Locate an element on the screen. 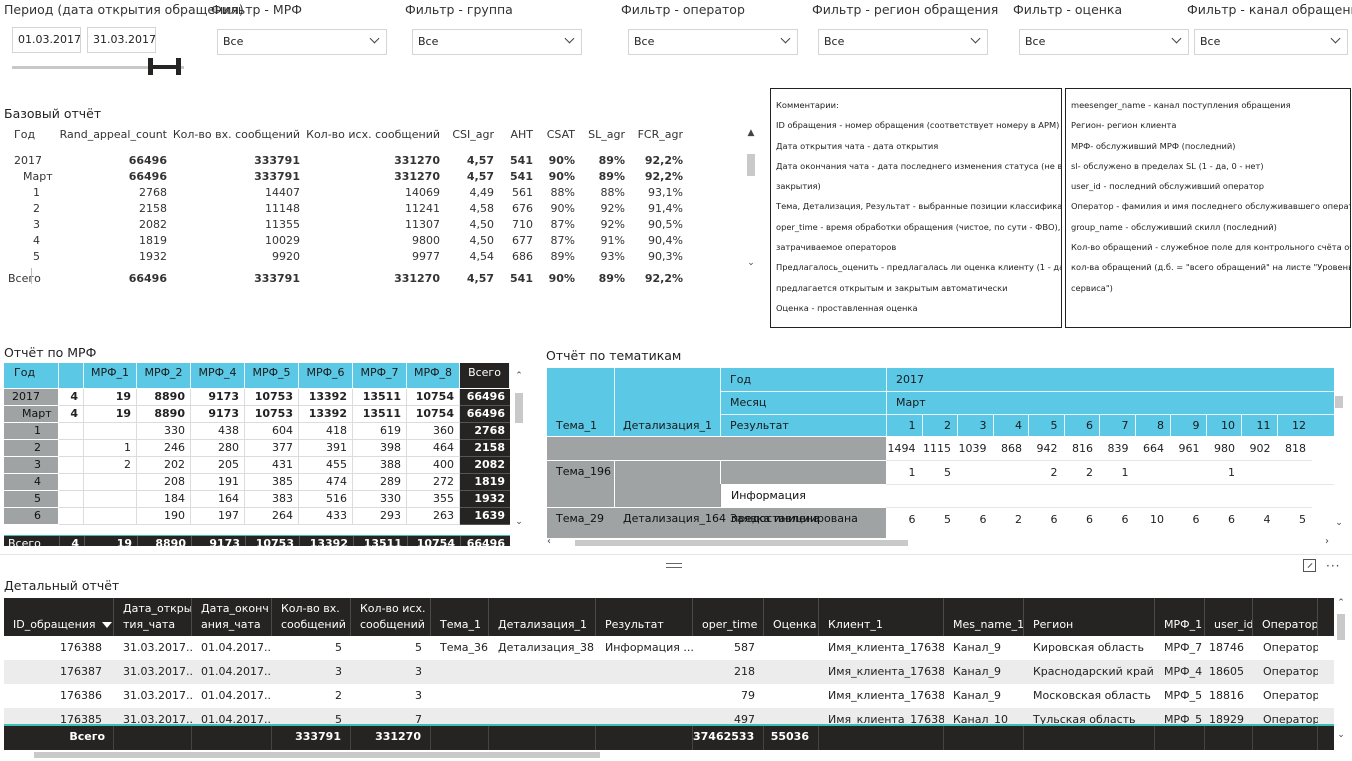  detail-col-header: Оператор is located at coordinates (1285, 617).